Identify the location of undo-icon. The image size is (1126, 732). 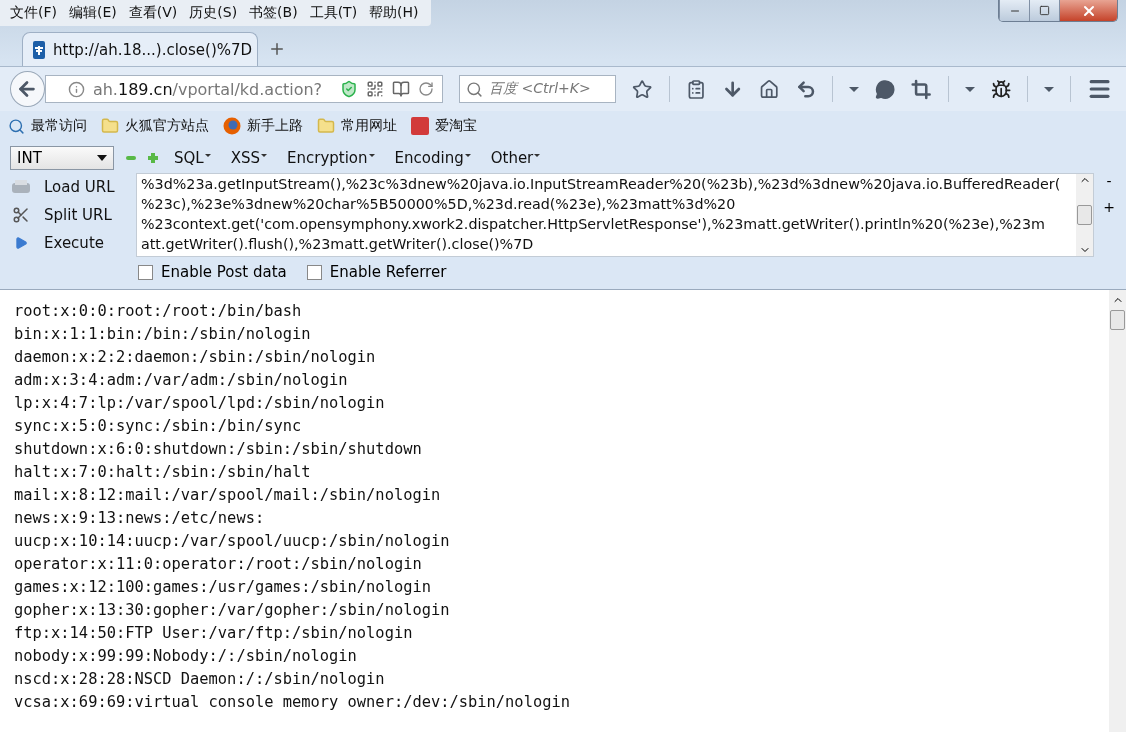
(805, 89).